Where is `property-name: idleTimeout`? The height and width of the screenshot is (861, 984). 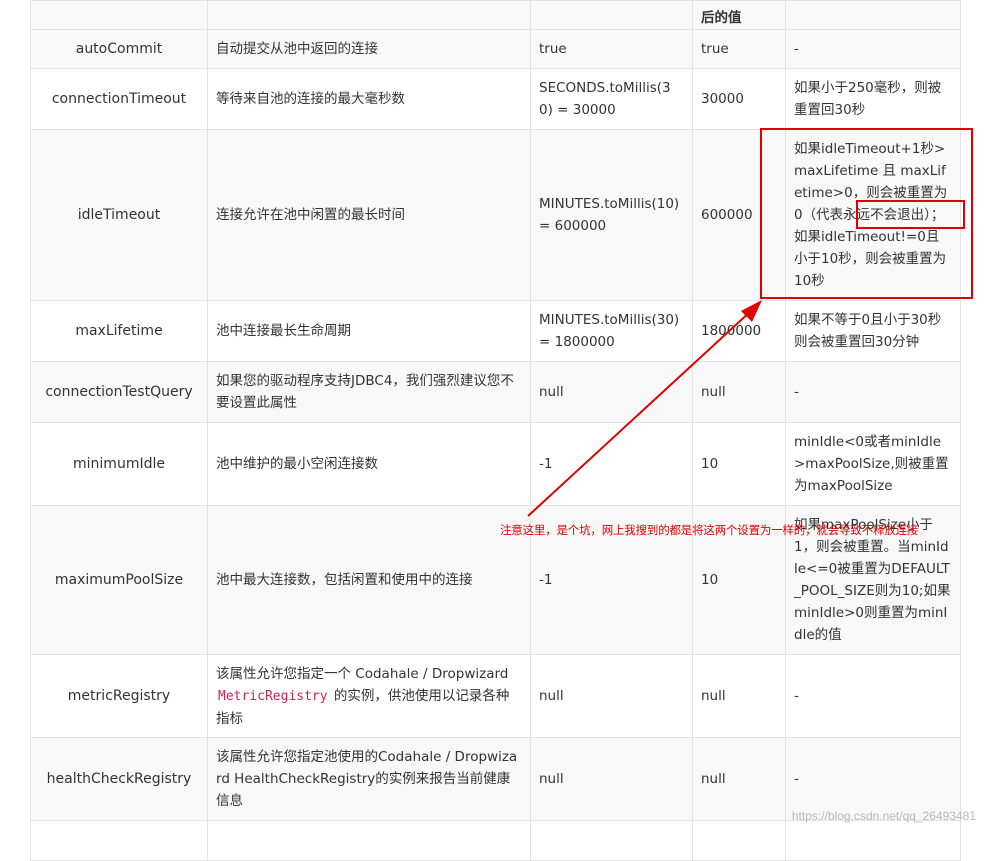
property-name: idleTimeout is located at coordinates (119, 215).